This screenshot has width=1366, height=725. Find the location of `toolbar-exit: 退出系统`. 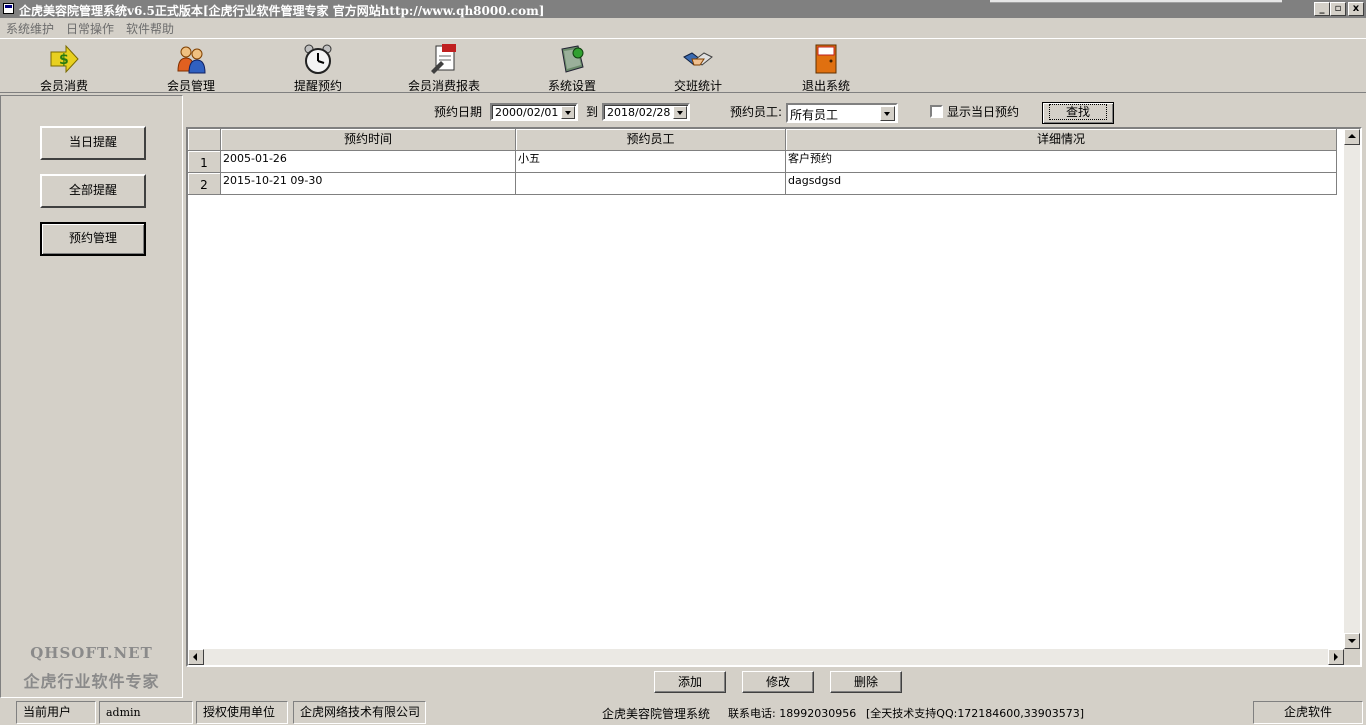

toolbar-exit: 退出系统 is located at coordinates (826, 67).